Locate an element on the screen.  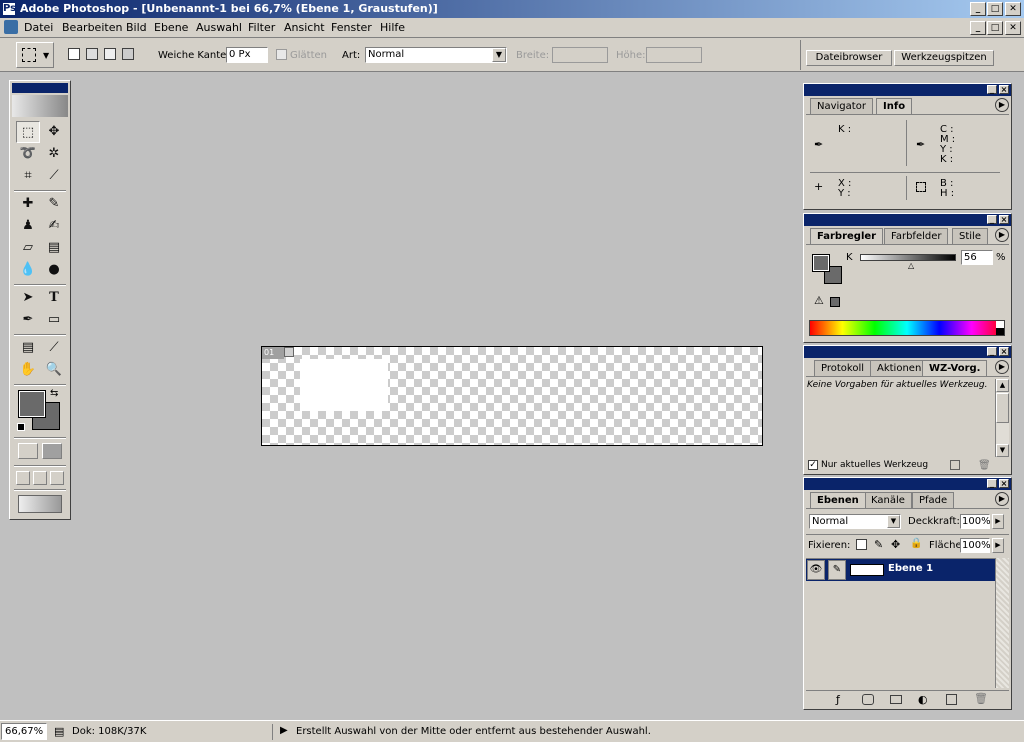
shape-tool-icon: ▭ is located at coordinates (54, 320).